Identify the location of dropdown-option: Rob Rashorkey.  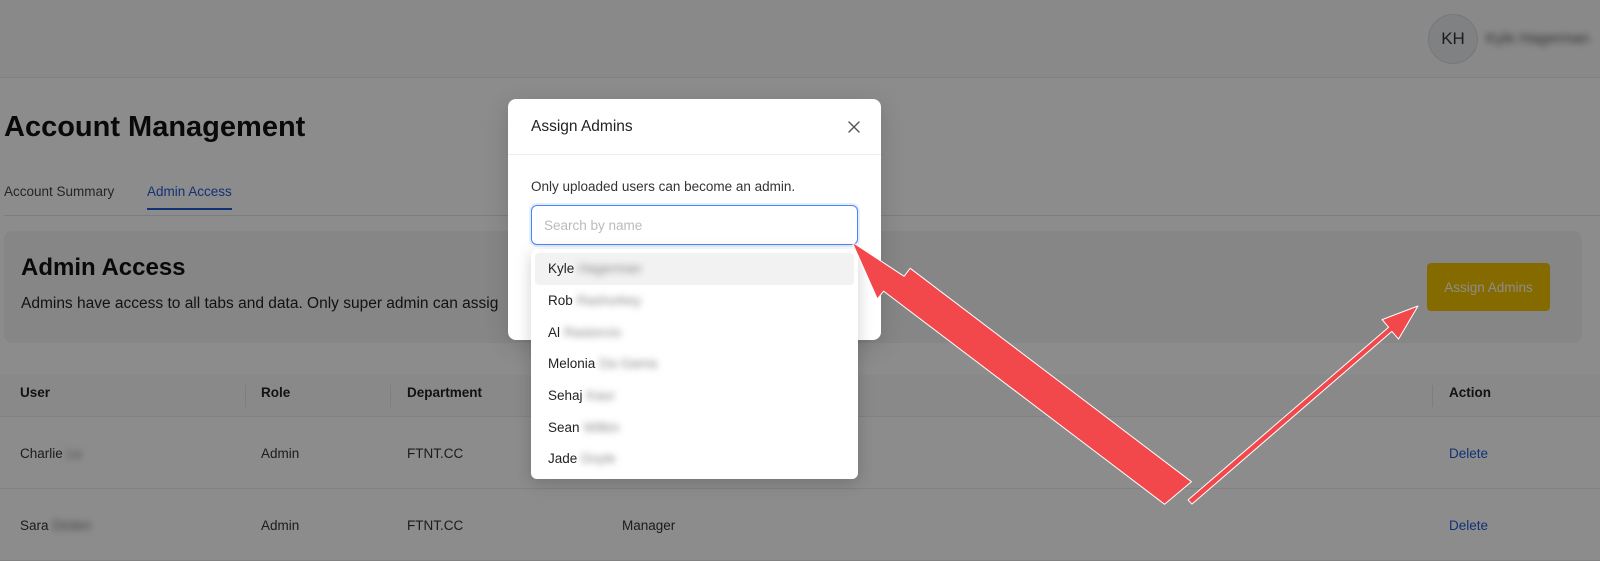
(694, 301).